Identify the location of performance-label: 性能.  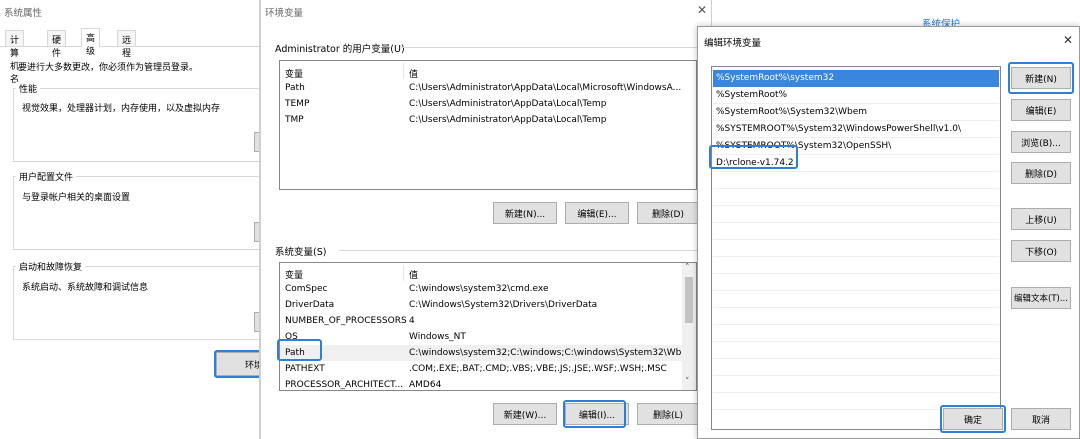
(28, 88).